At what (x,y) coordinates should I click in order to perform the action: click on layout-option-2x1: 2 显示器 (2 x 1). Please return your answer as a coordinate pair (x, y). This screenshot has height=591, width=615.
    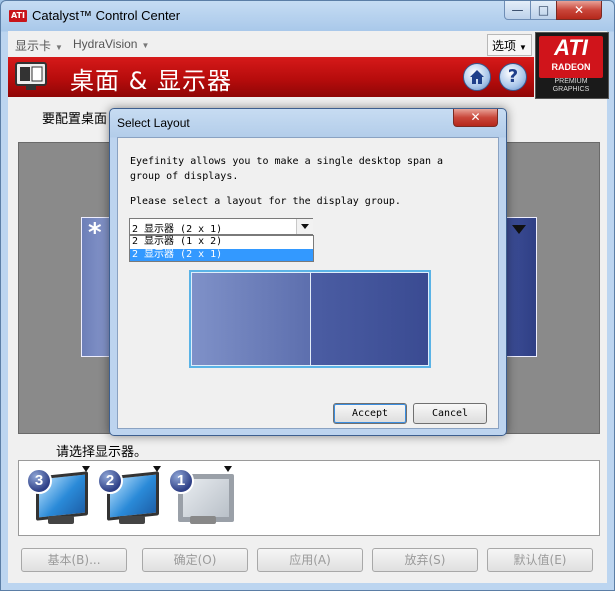
    Looking at the image, I should click on (221, 255).